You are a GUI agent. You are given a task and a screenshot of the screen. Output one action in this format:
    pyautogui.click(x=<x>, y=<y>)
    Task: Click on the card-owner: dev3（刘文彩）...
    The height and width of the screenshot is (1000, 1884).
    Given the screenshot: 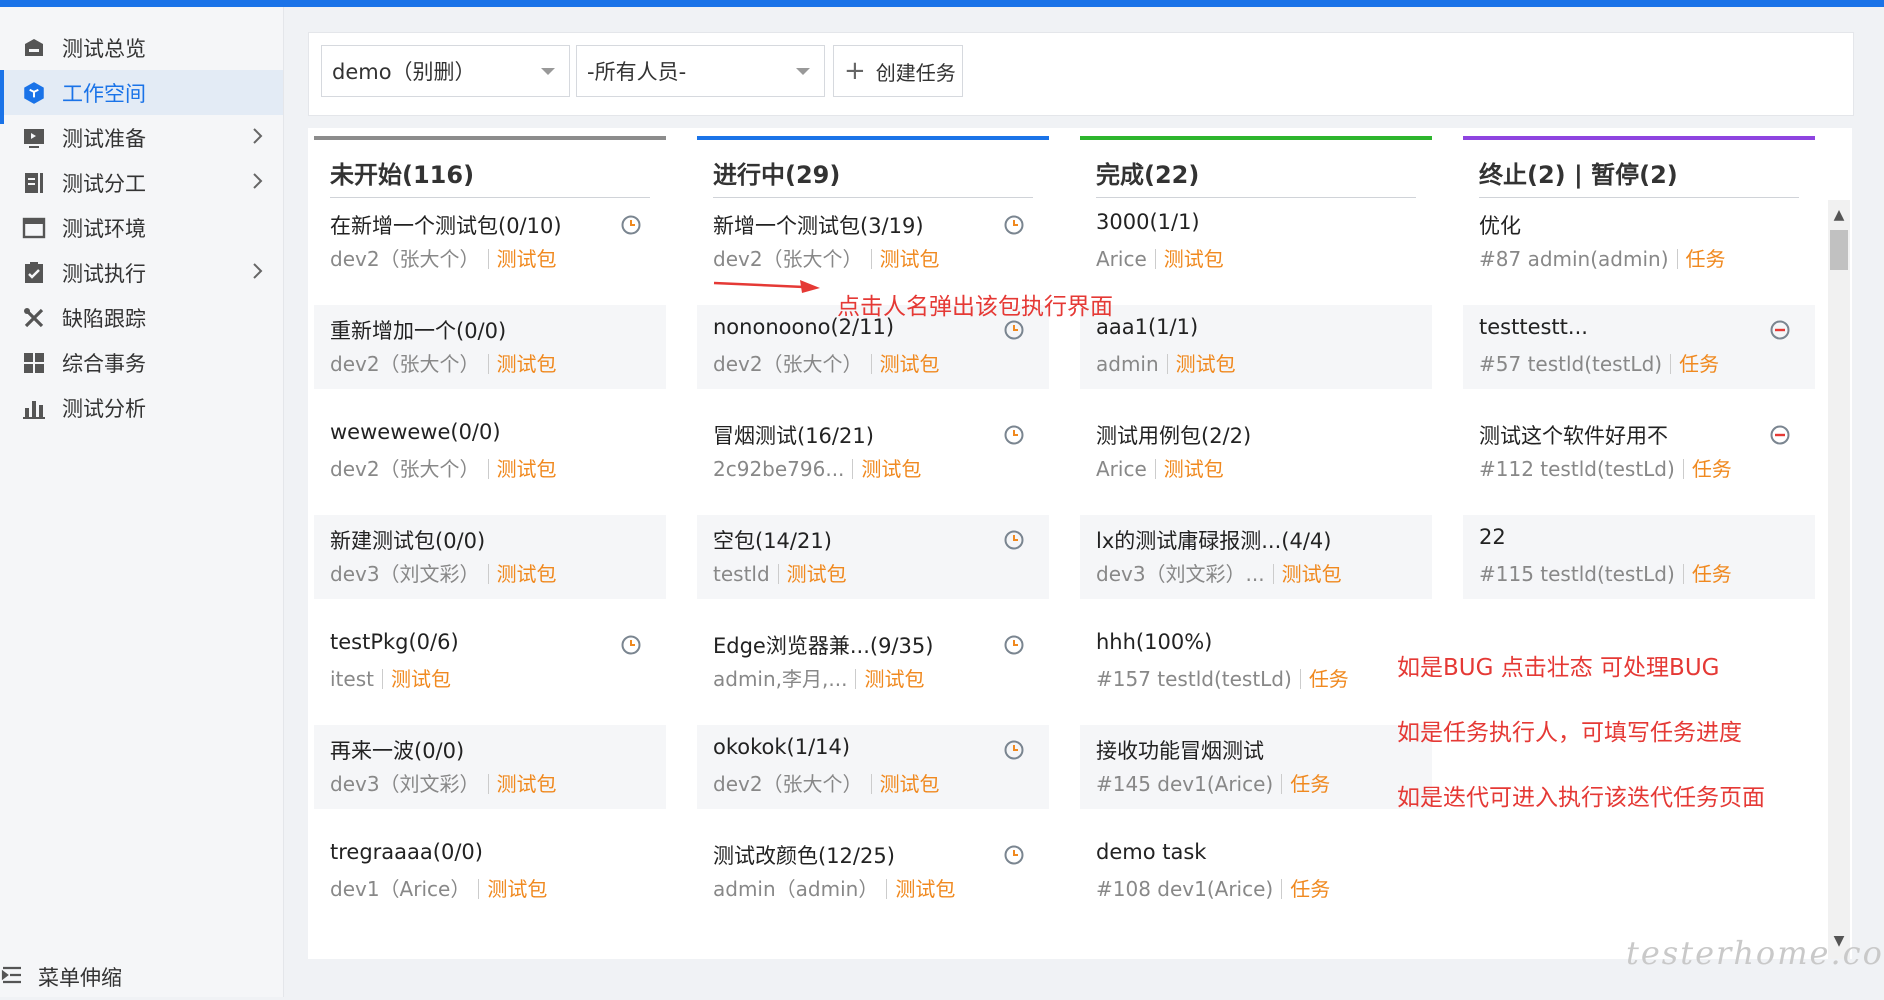 What is the action you would take?
    pyautogui.click(x=1180, y=574)
    